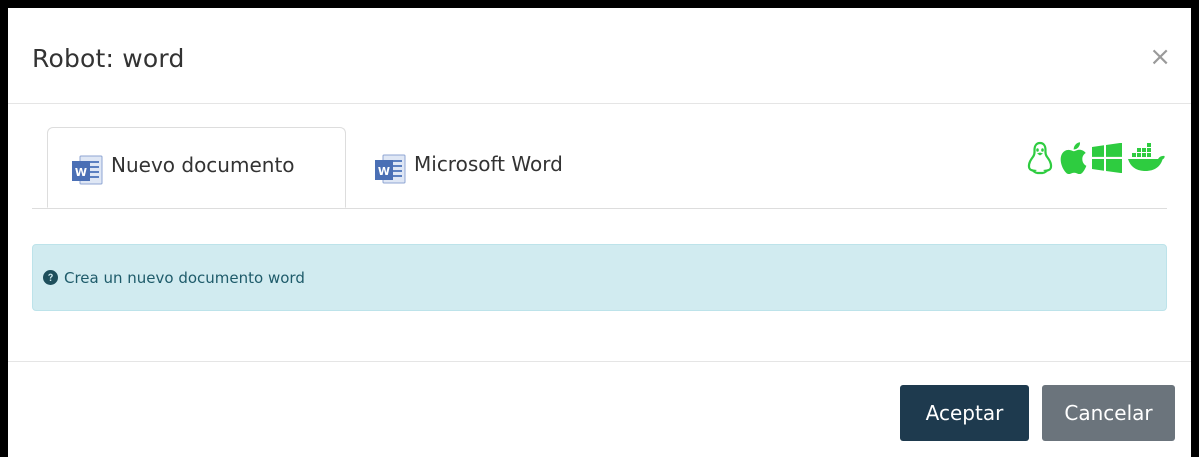  I want to click on platform-icons, so click(1096, 160).